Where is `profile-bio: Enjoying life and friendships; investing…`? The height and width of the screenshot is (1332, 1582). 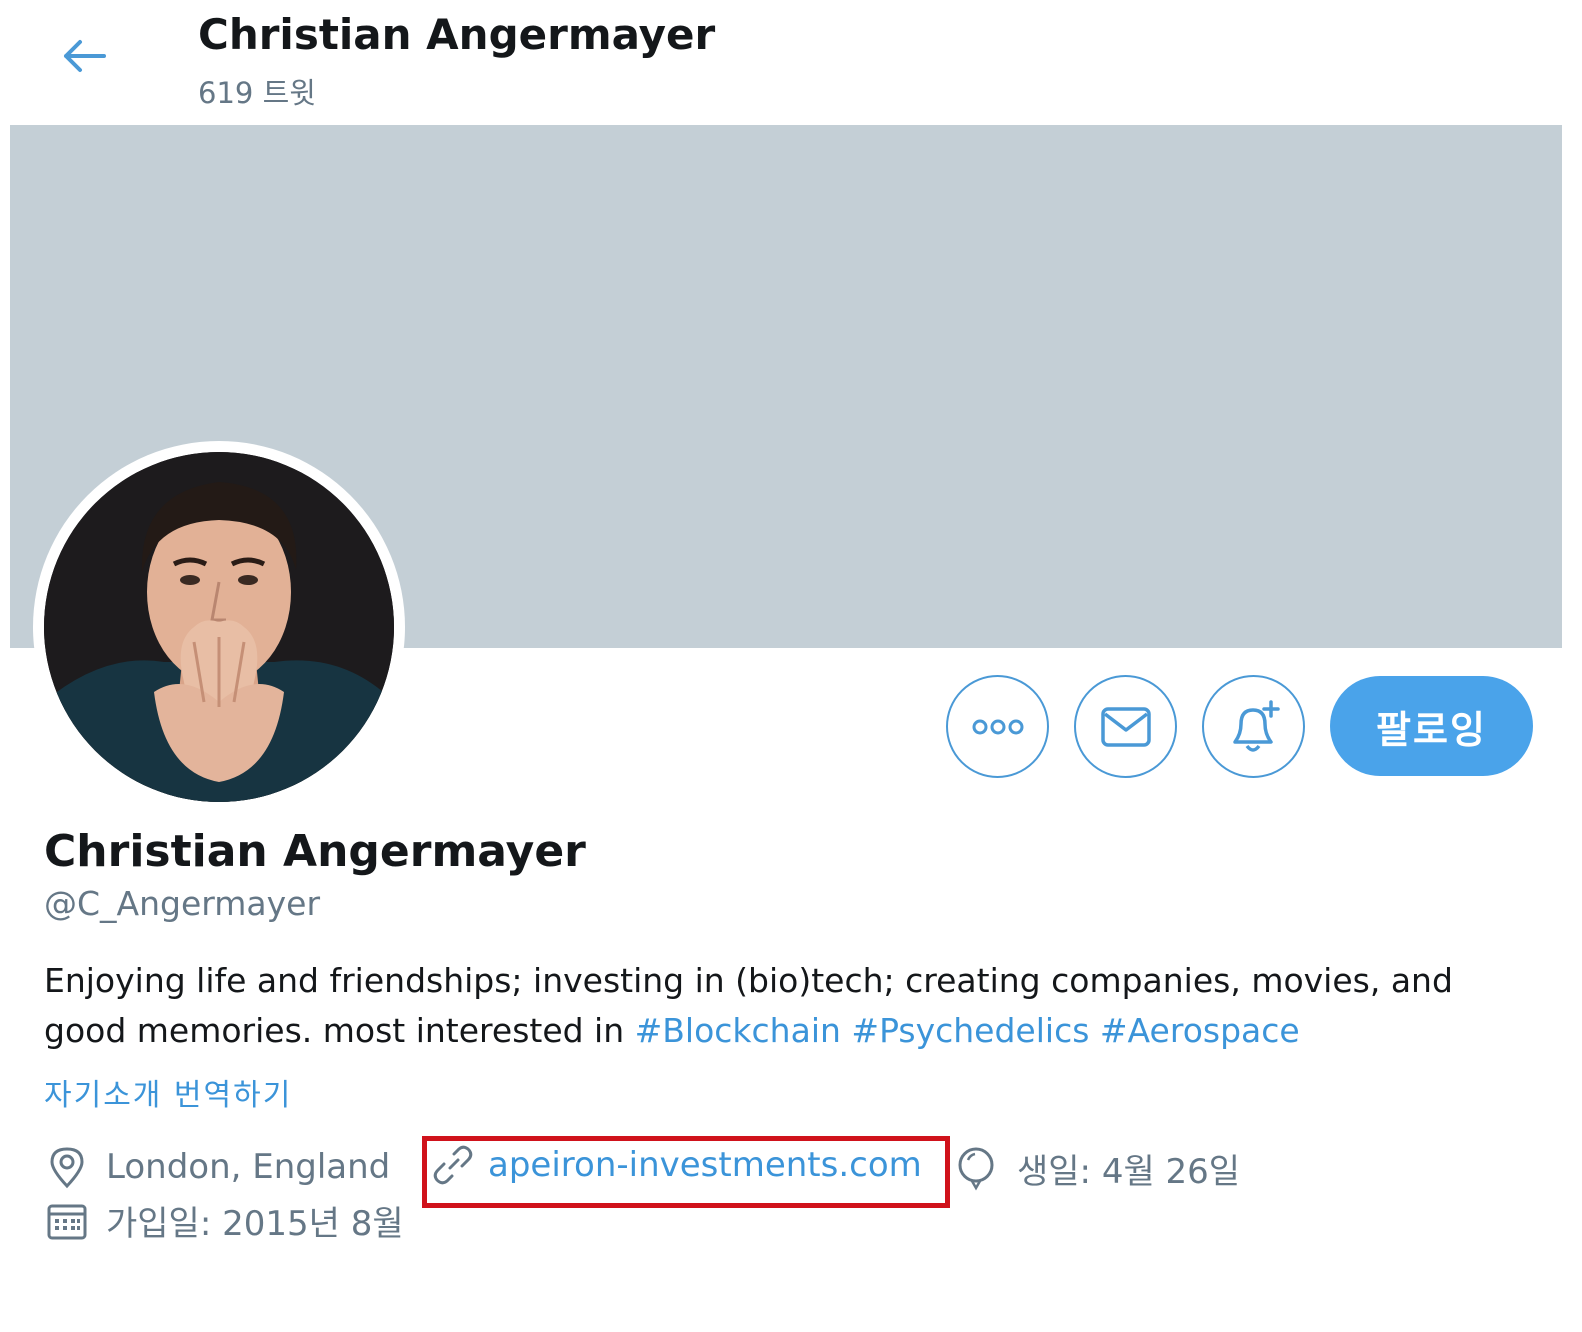 profile-bio: Enjoying life and friendships; investing… is located at coordinates (794, 1006).